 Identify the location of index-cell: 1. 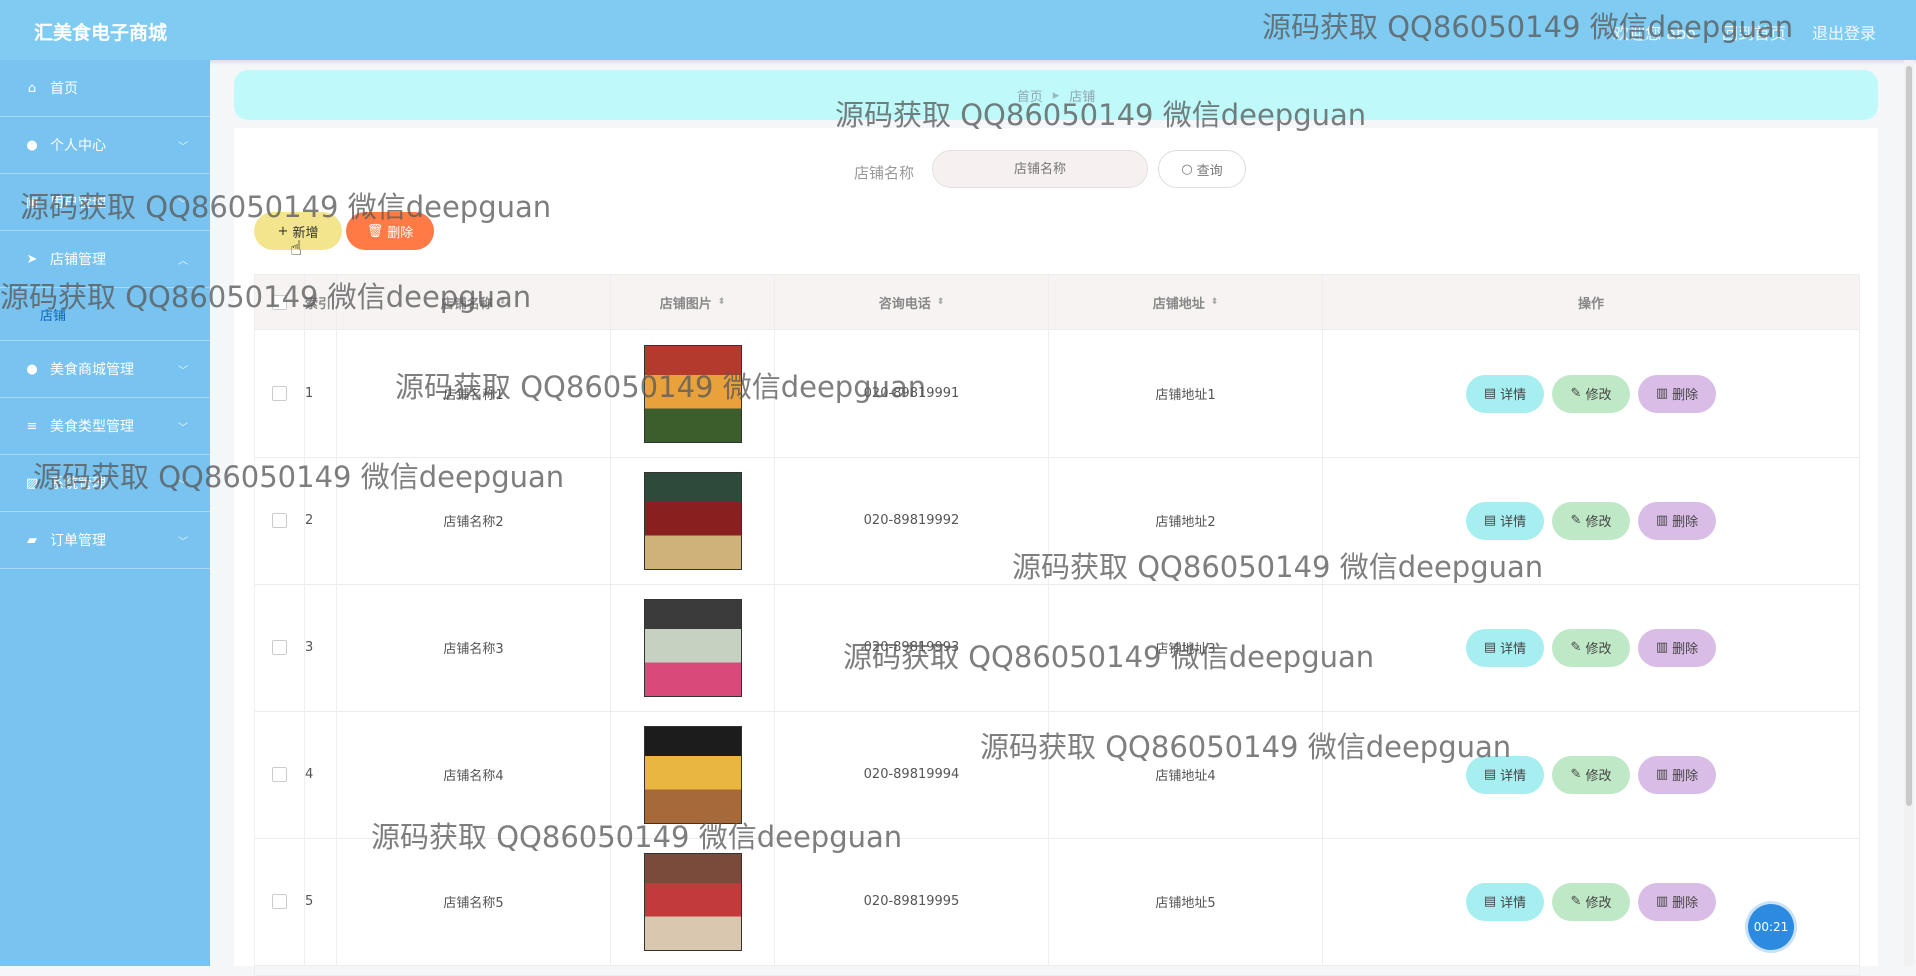
(321, 393).